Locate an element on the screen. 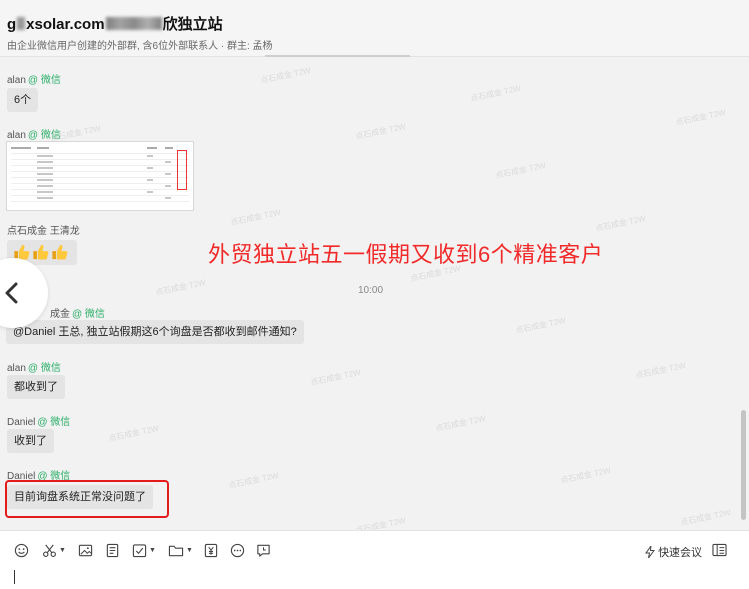  message-bubble: @Daniel 王总, 独立站假期这6个询盘是否都收到邮件通知? is located at coordinates (155, 332).